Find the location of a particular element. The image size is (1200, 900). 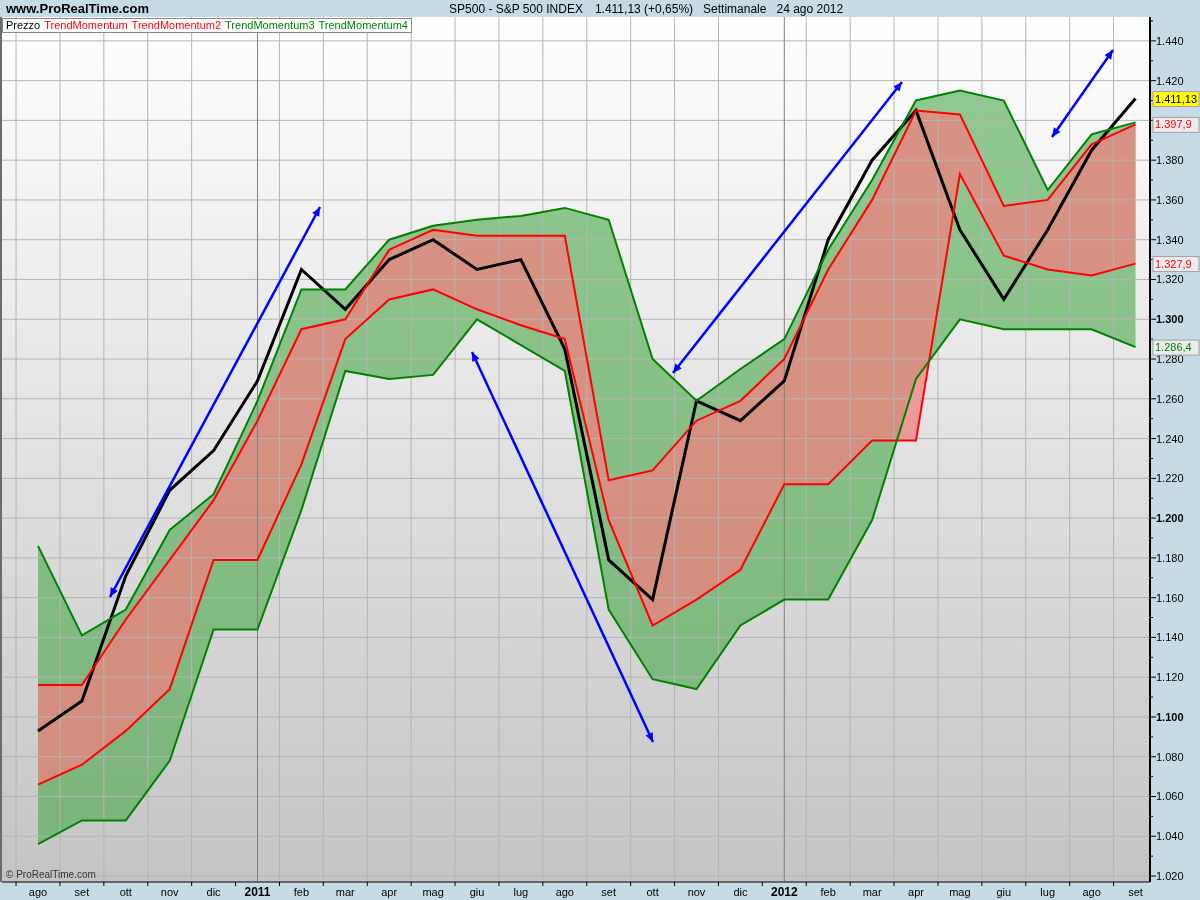

date-label: 24 ago 2012 is located at coordinates (810, 8).